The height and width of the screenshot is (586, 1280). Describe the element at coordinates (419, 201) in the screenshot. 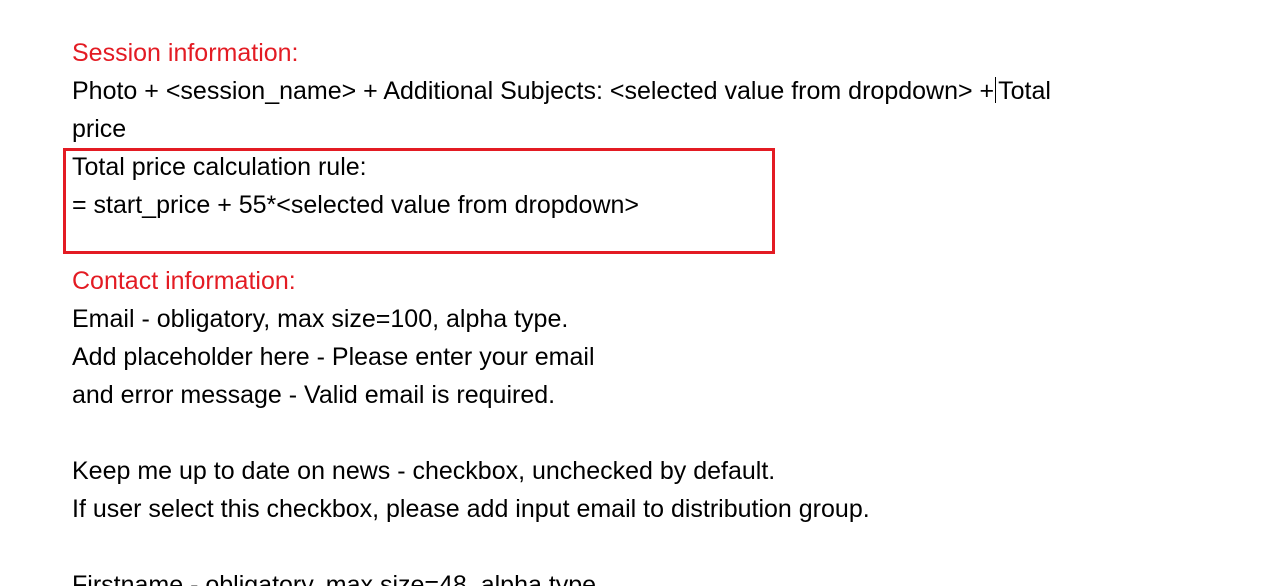

I see `highlight-box` at that location.